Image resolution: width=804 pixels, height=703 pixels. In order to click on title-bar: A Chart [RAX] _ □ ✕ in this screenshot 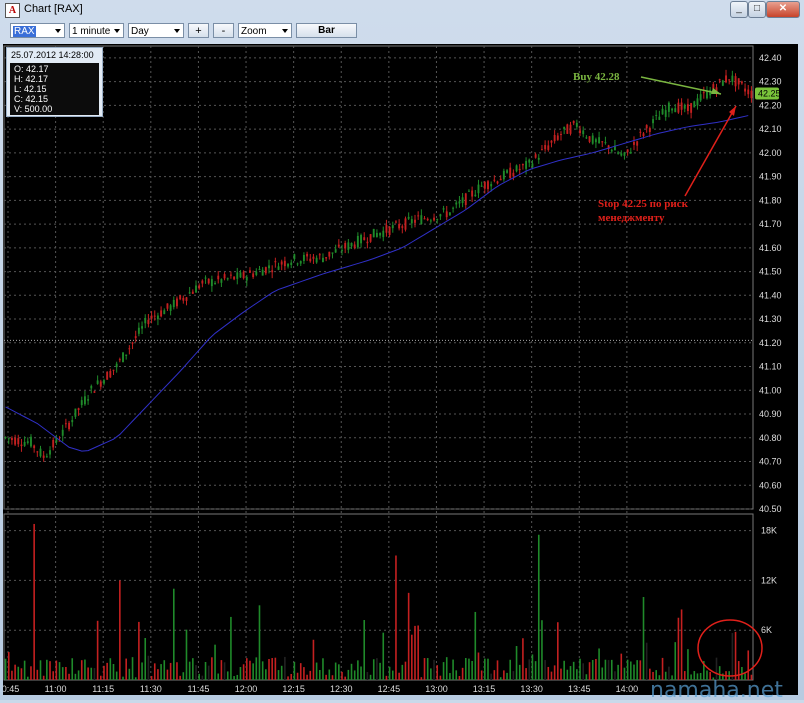, I will do `click(402, 10)`.